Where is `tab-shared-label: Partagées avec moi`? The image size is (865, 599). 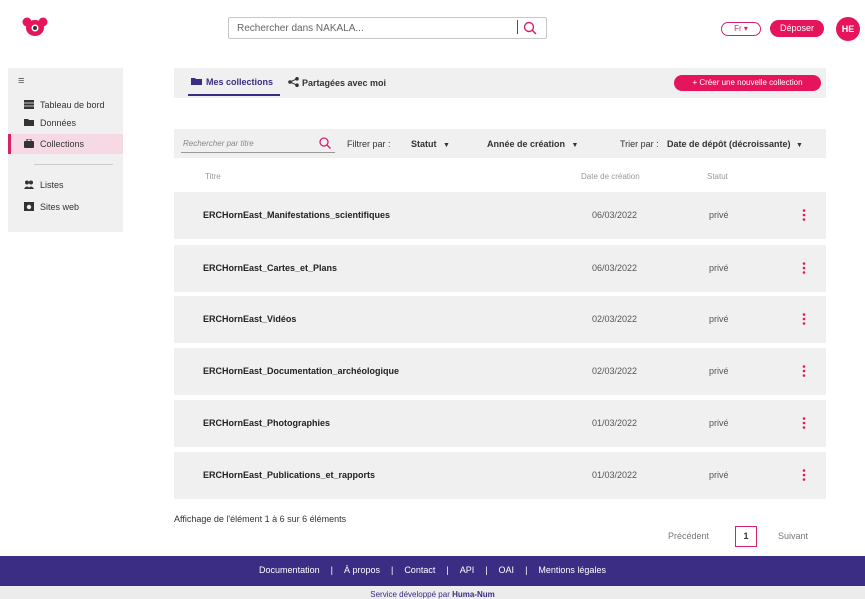
tab-shared-label: Partagées avec moi is located at coordinates (344, 83).